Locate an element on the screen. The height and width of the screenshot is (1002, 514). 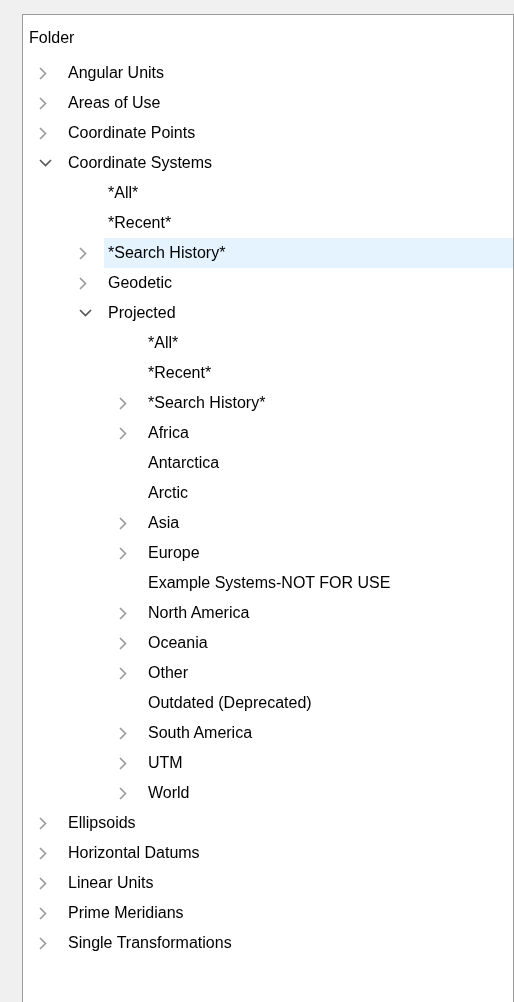
panel-header: Folder is located at coordinates (51, 38).